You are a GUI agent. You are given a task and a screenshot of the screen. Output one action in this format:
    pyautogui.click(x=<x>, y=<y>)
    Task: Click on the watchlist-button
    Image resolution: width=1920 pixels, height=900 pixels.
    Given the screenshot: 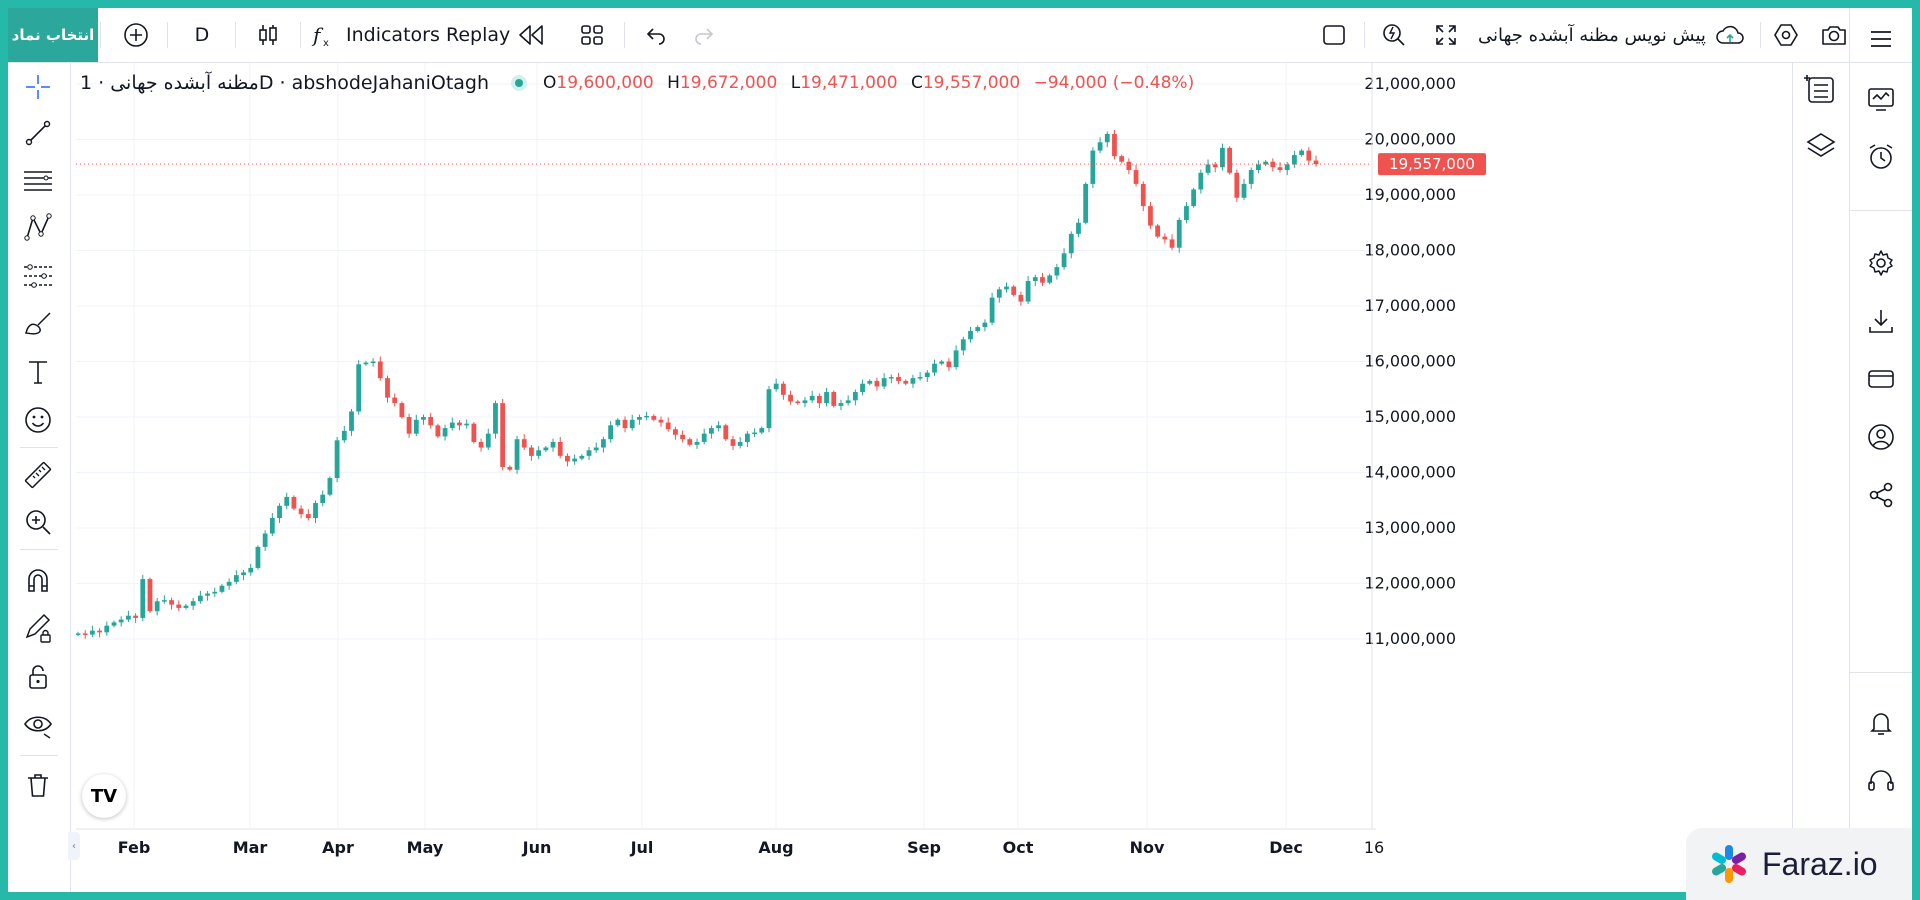 What is the action you would take?
    pyautogui.click(x=1881, y=99)
    